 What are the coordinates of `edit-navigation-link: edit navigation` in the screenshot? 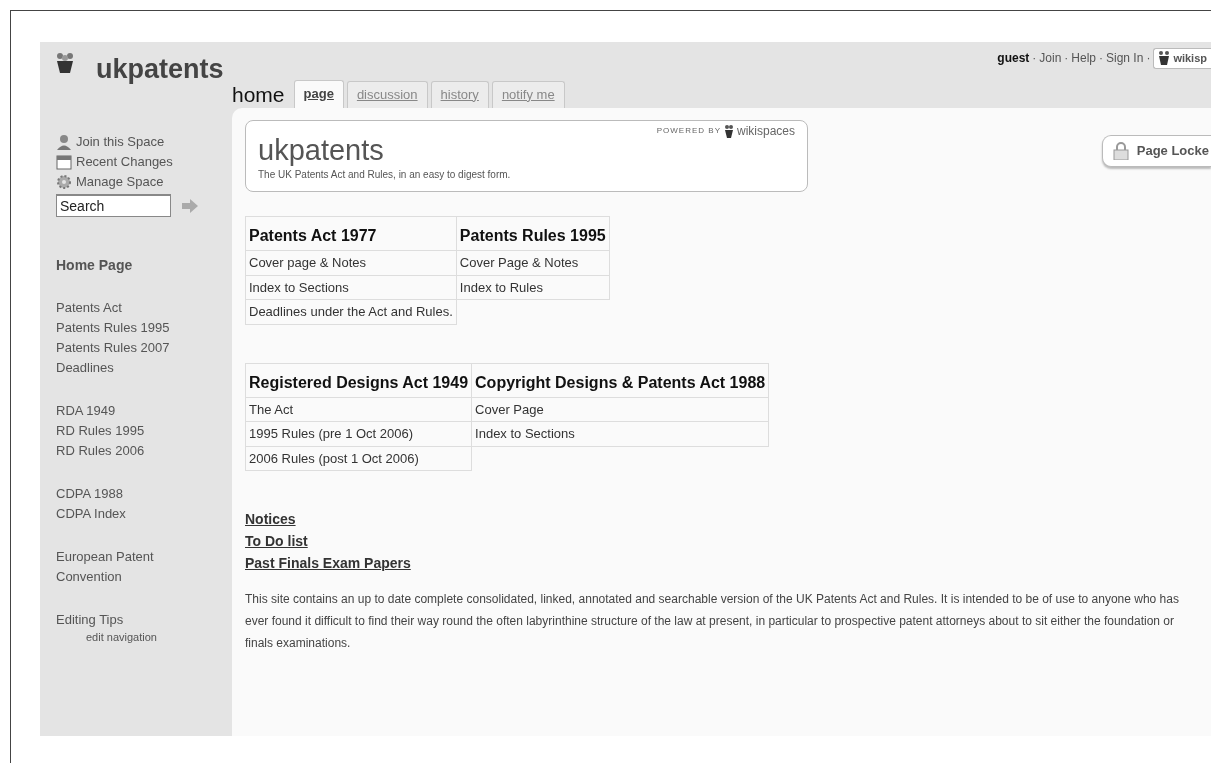 It's located at (159, 637).